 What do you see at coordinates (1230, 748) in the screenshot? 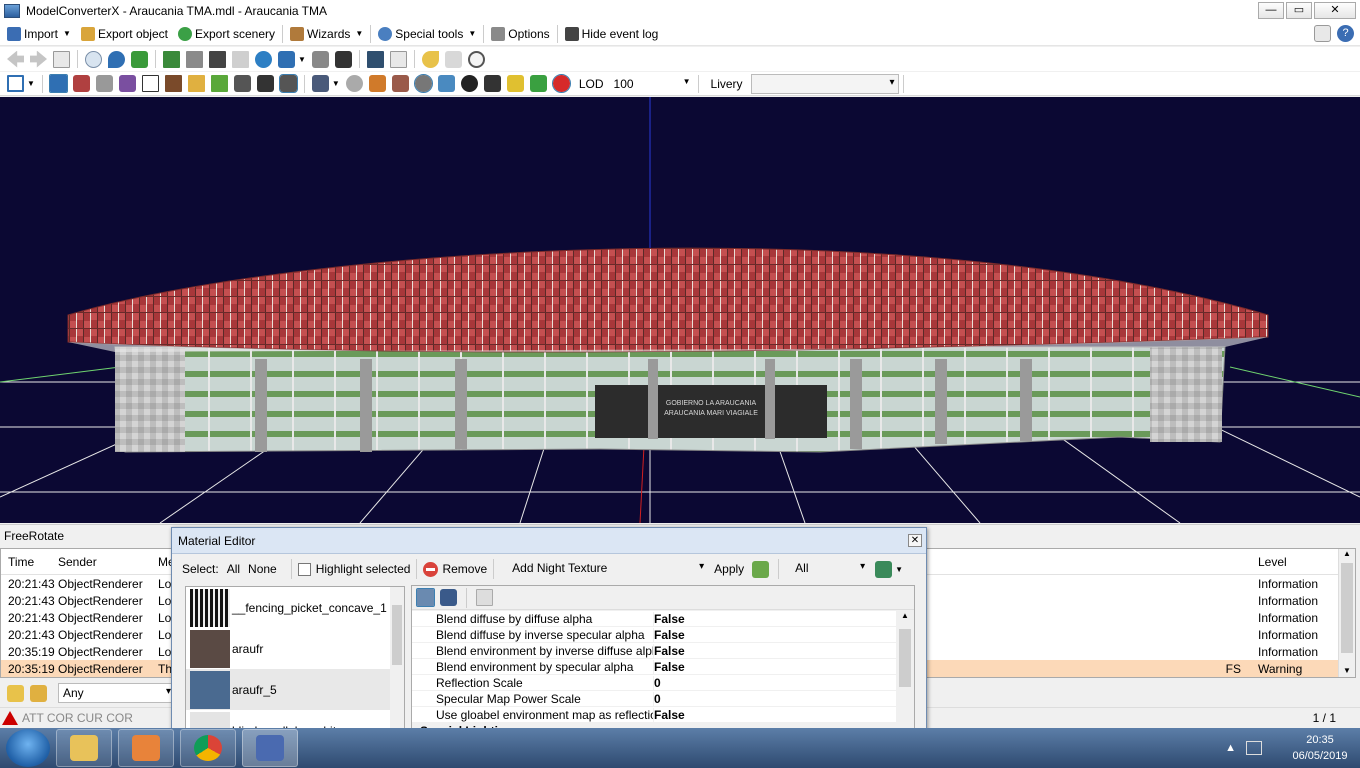
I see `tray-arrow-icon: ▲` at bounding box center [1230, 748].